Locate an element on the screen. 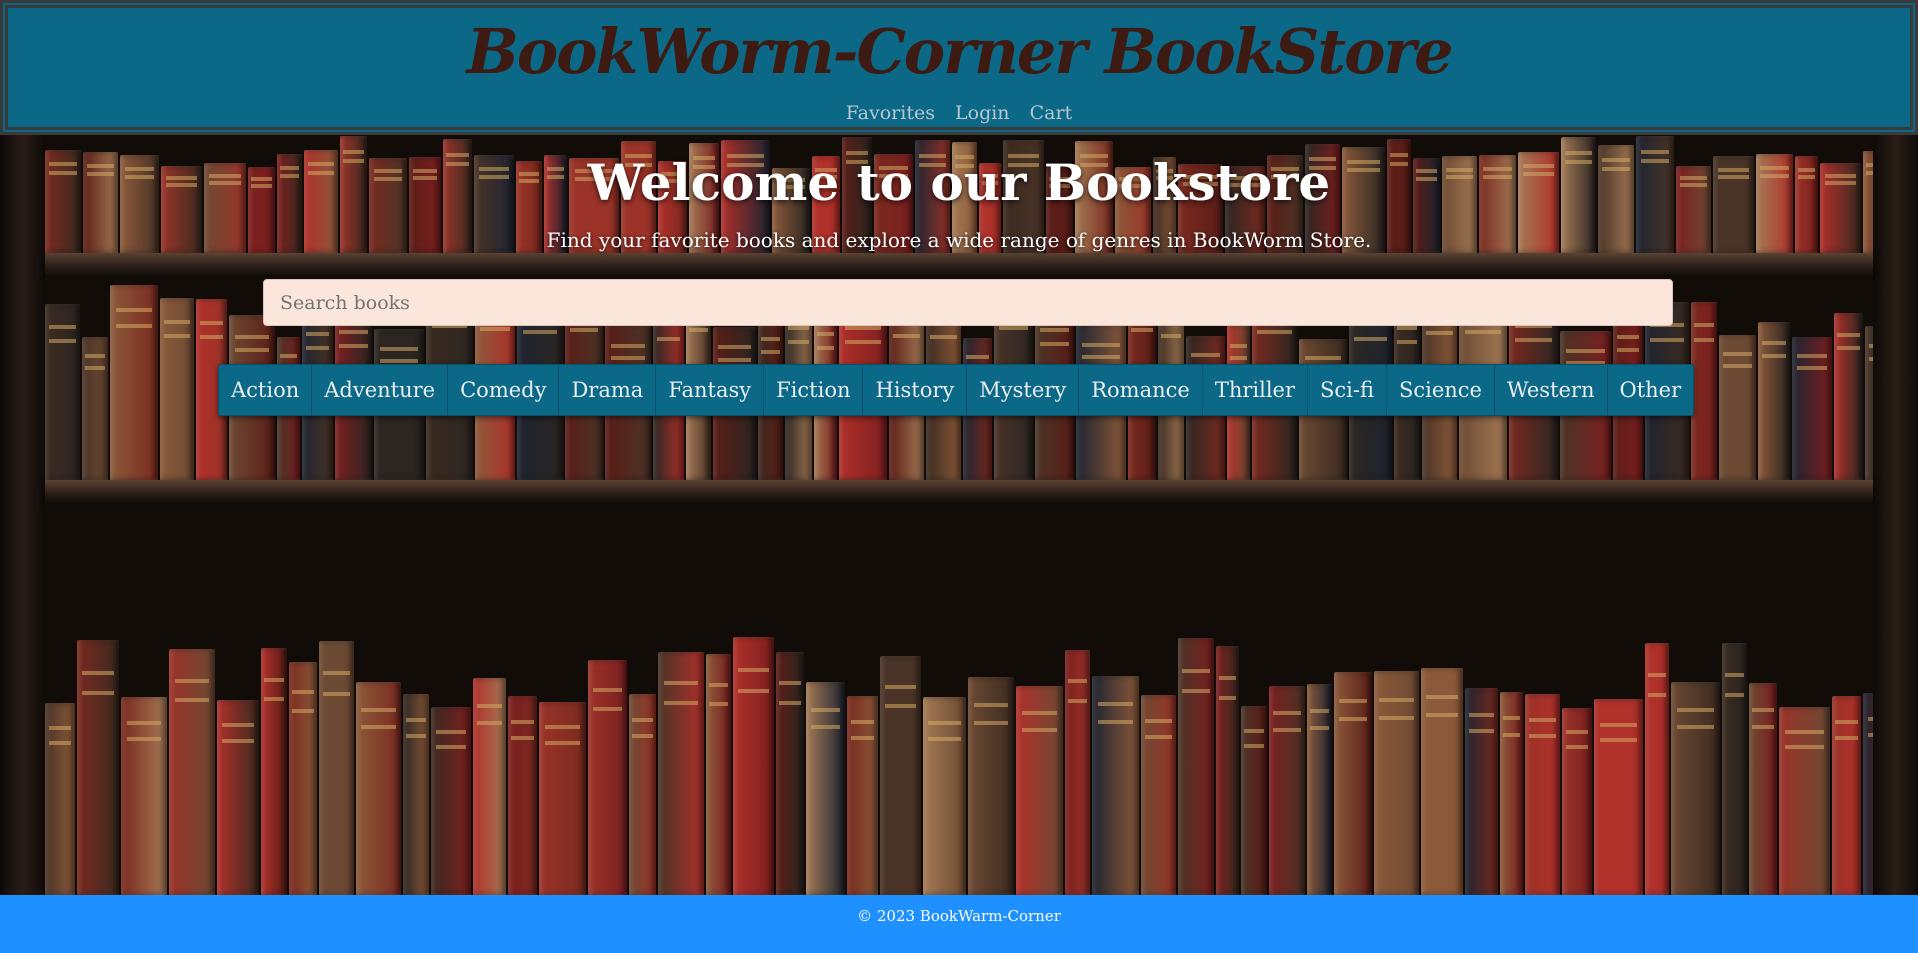  brand-title: BookWorm-Corner BookStore is located at coordinates (959, 51).